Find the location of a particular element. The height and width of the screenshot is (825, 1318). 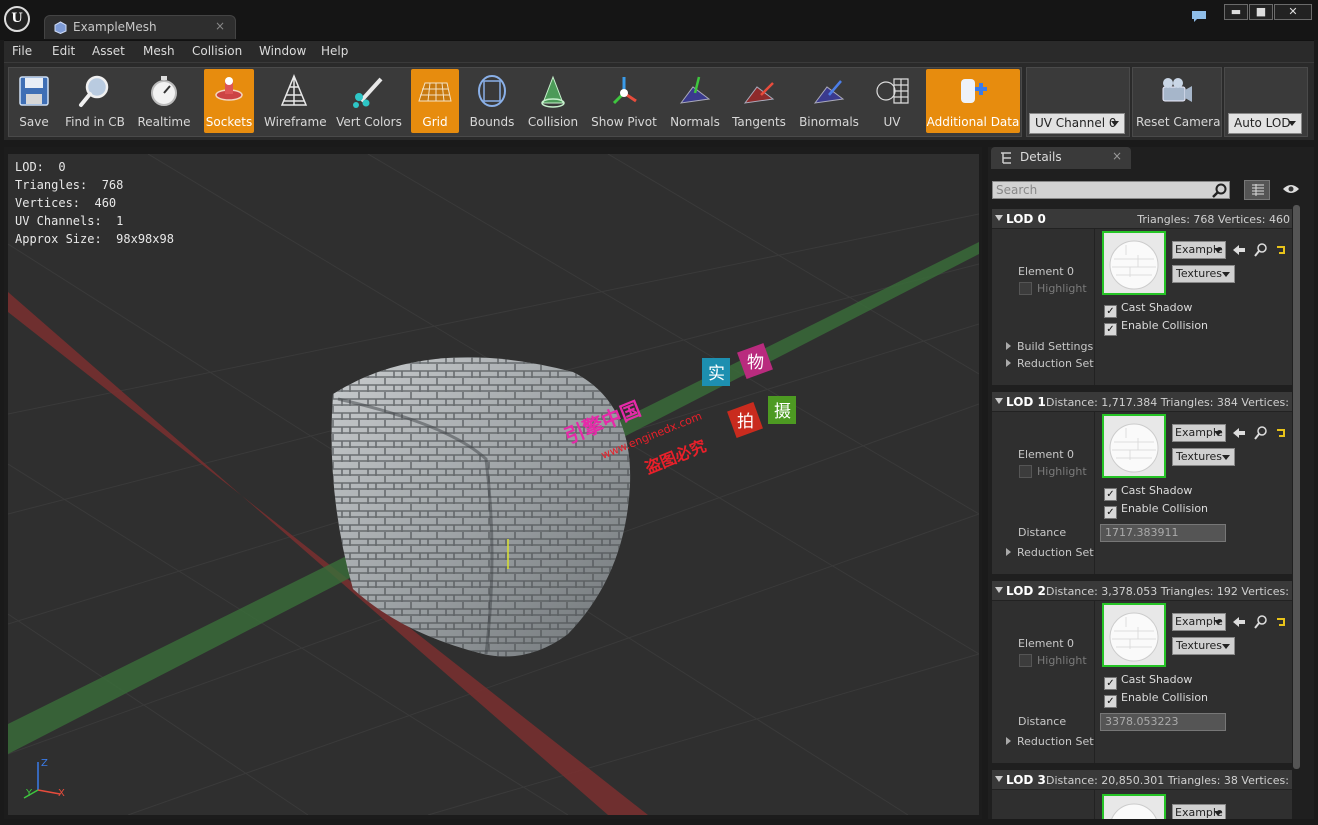

unreal-logo-icon: U is located at coordinates (17, 19).